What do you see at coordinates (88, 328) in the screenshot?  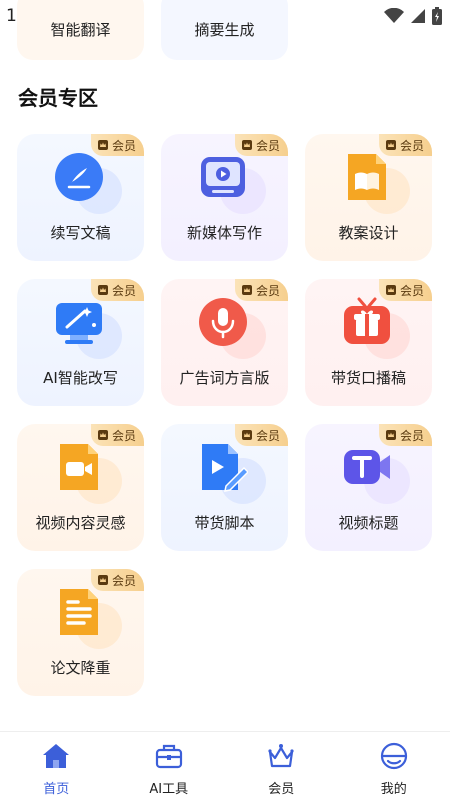 I see `ai-rewrite-monitor-icon` at bounding box center [88, 328].